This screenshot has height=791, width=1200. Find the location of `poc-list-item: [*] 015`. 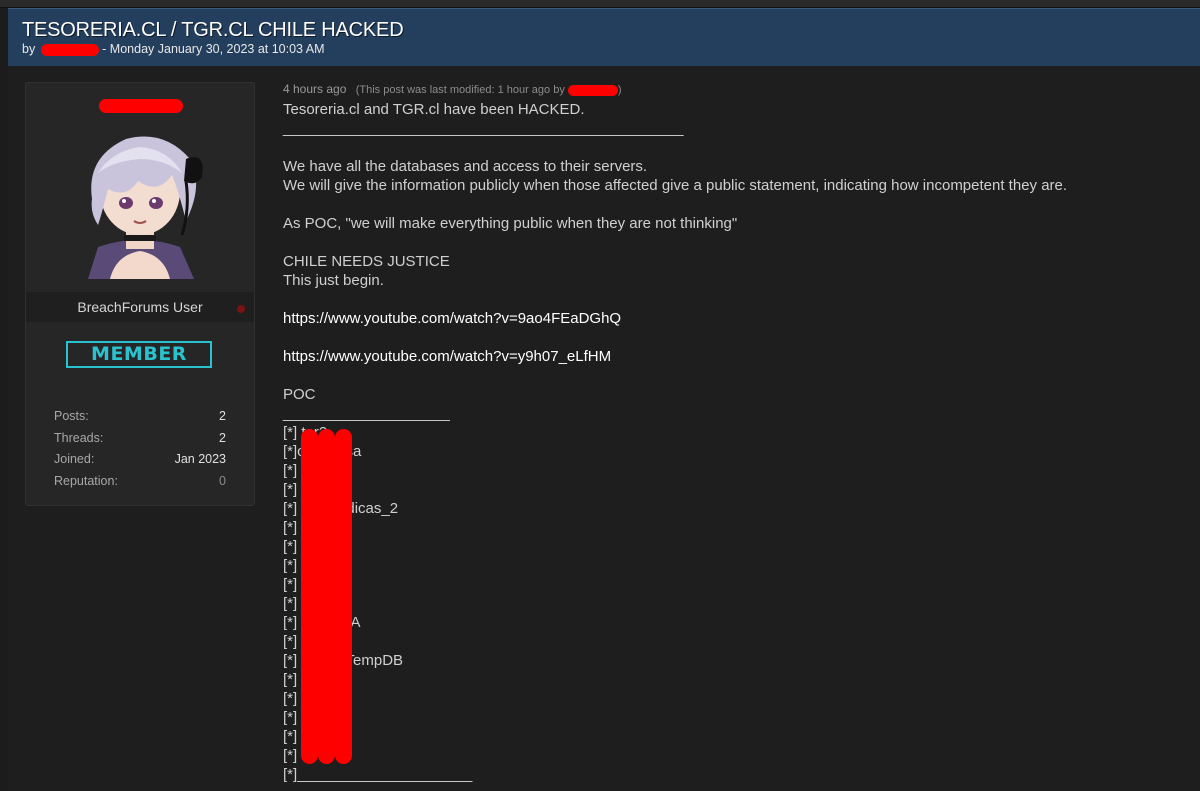

poc-list-item: [*] 015 is located at coordinates (304, 470).